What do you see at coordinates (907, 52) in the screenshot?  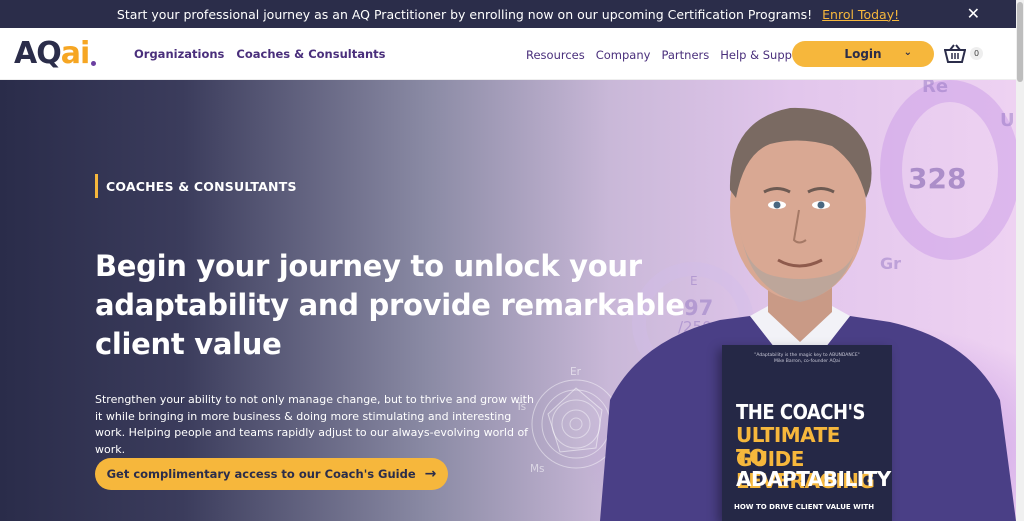 I see `chevron-down-icon: ⌄` at bounding box center [907, 52].